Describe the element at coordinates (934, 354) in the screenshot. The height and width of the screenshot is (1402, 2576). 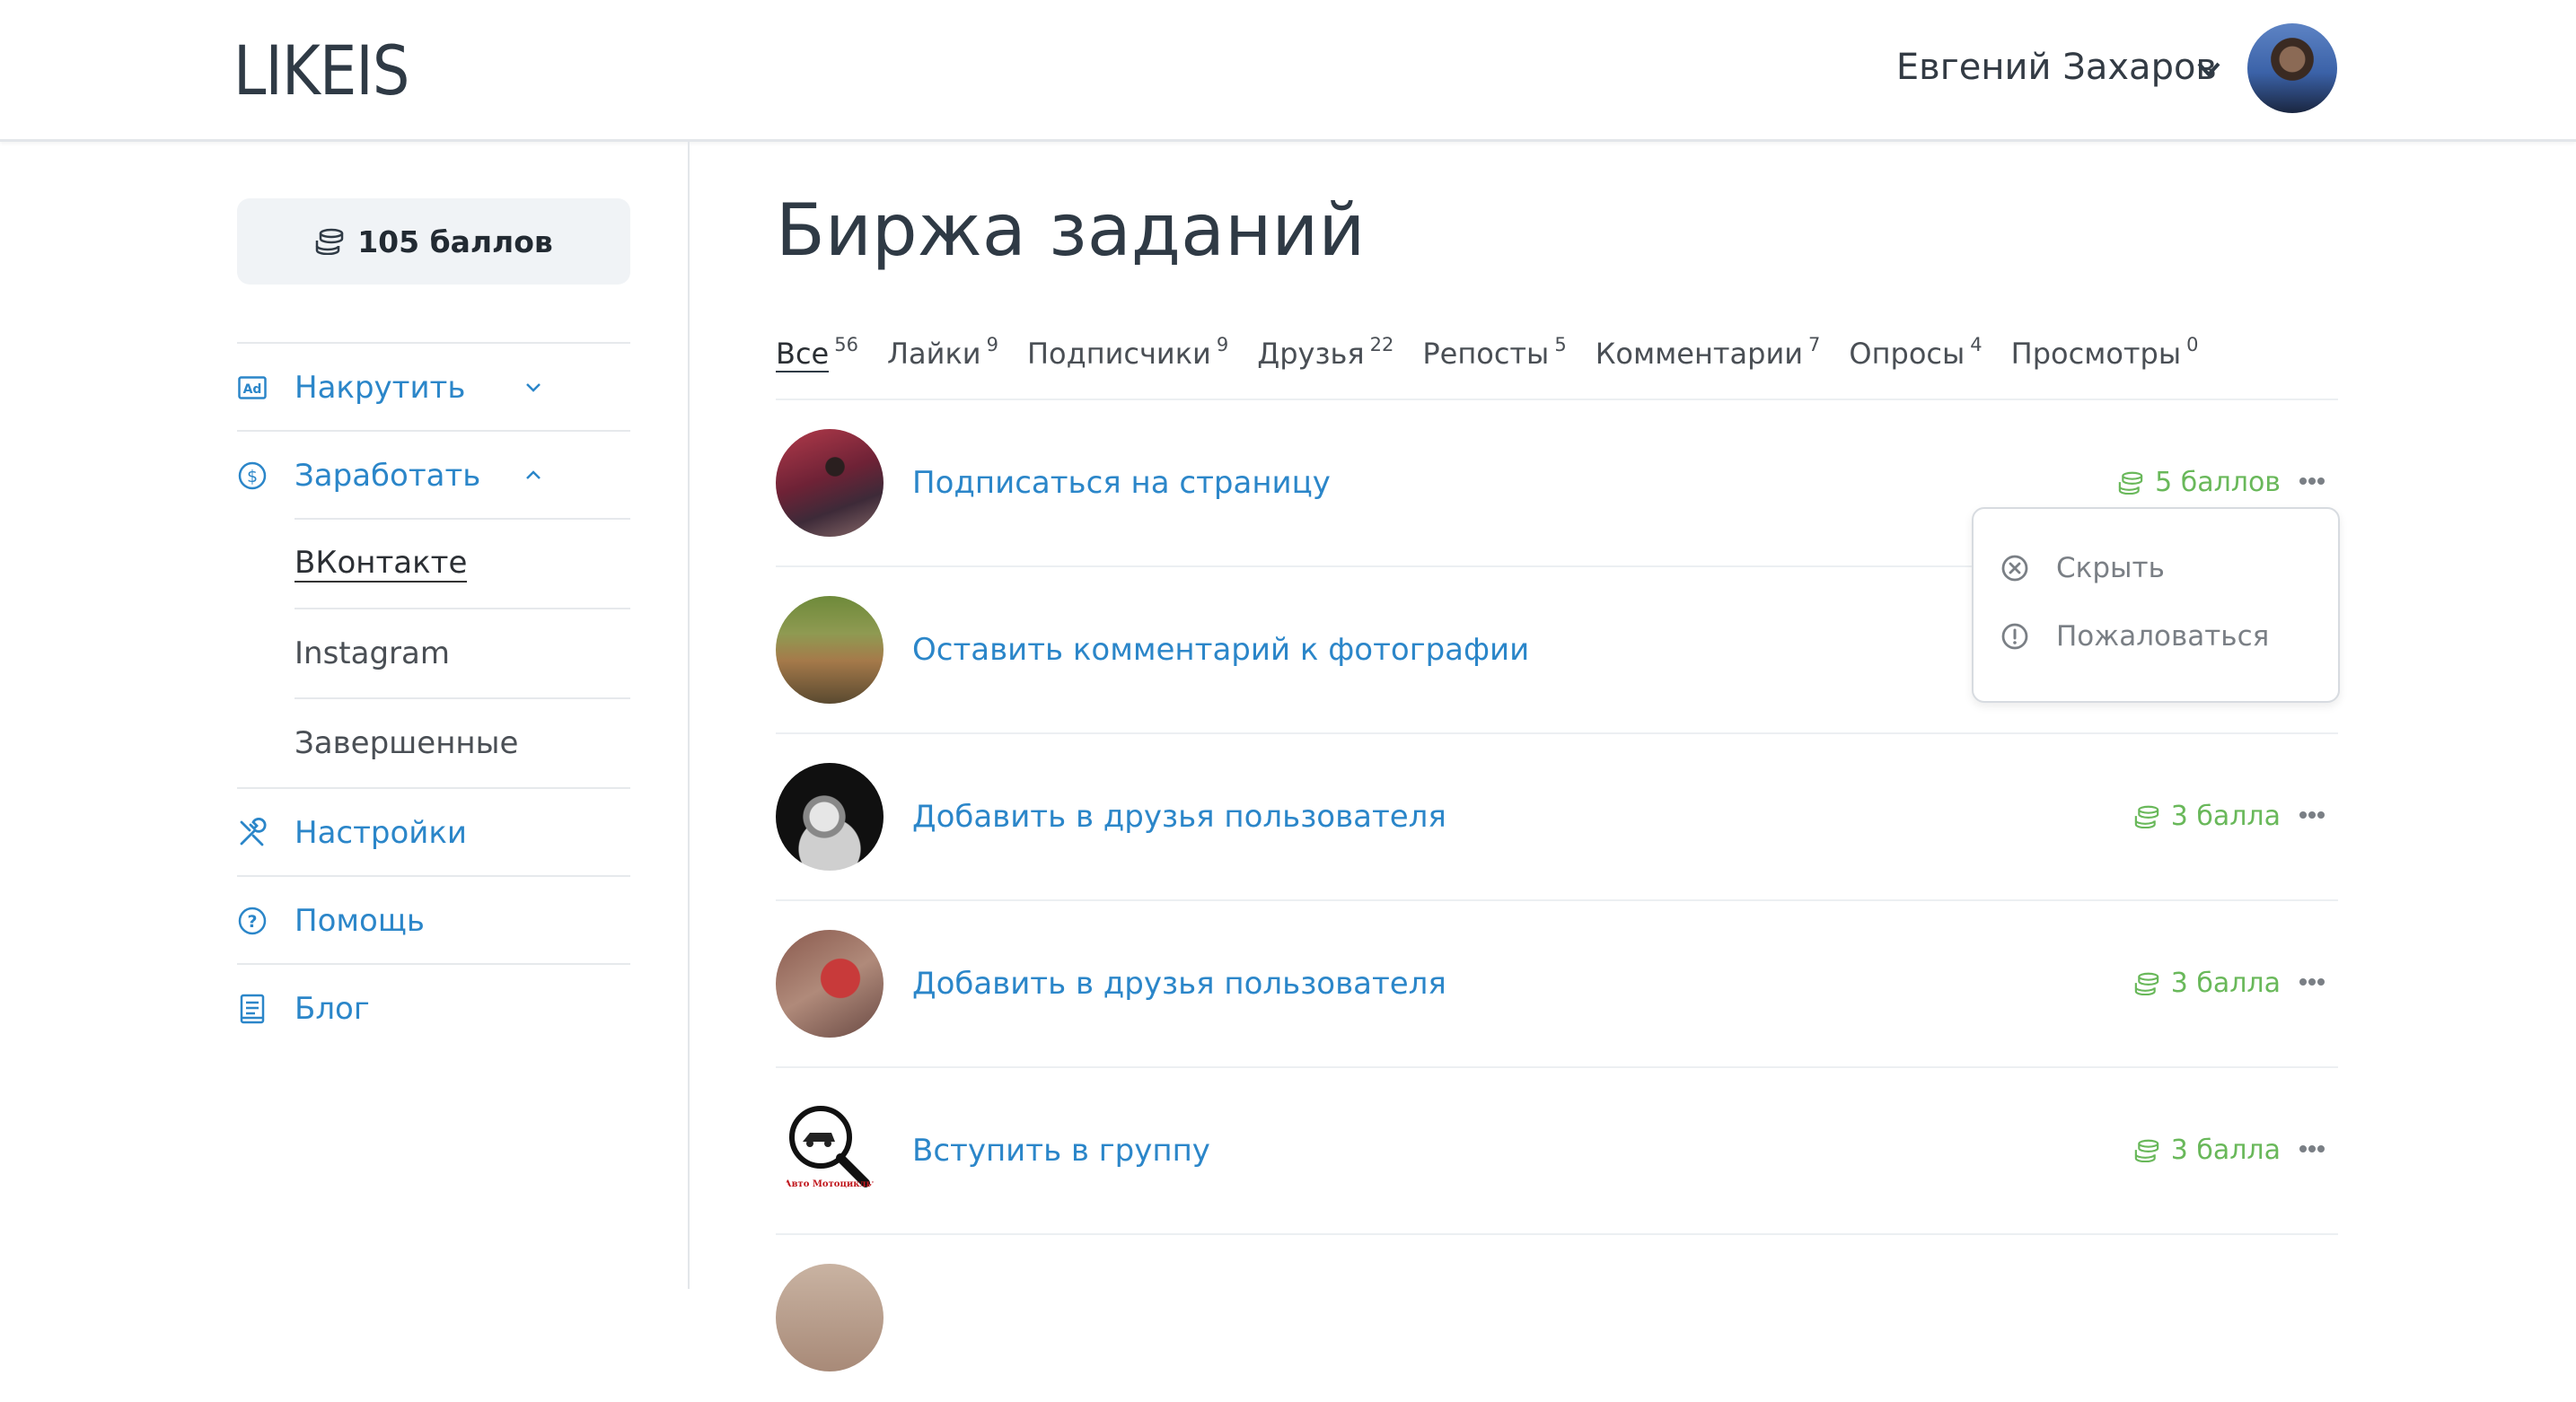
I see `tab-label: Лайки` at that location.